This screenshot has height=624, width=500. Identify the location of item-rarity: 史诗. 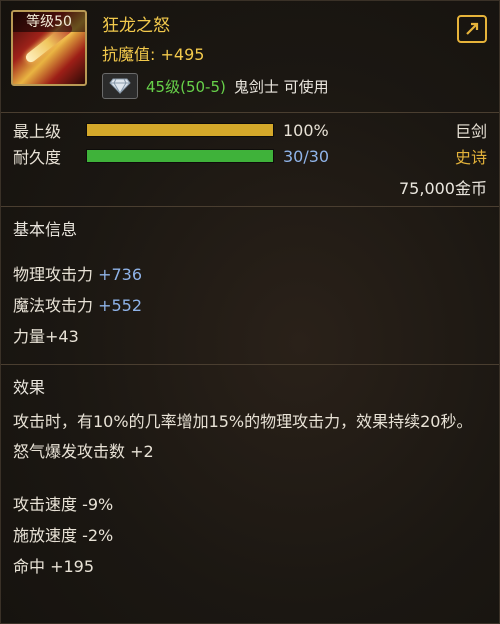
(470, 157).